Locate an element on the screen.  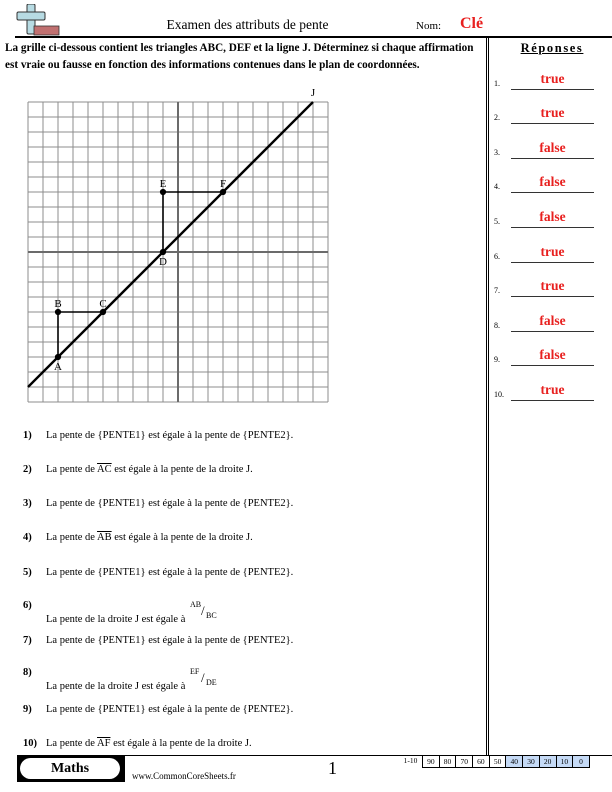
point-a is located at coordinates (58, 357).